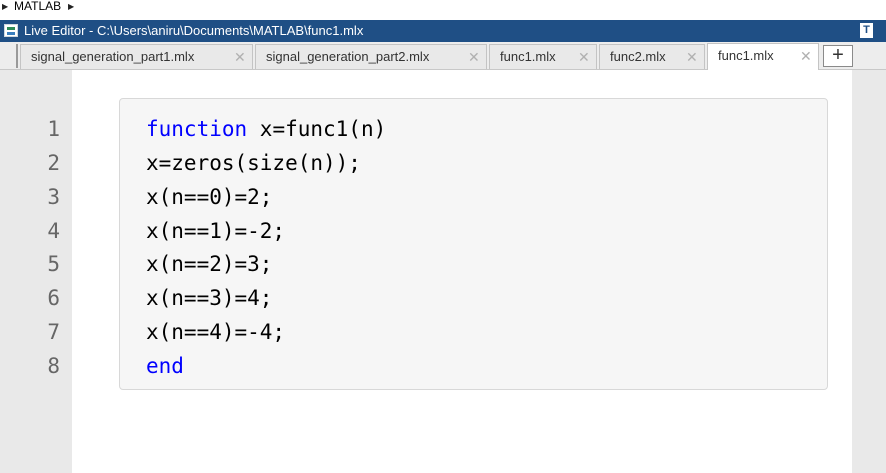 The image size is (886, 473). I want to click on code-text: x(n==3)=4;, so click(209, 298).